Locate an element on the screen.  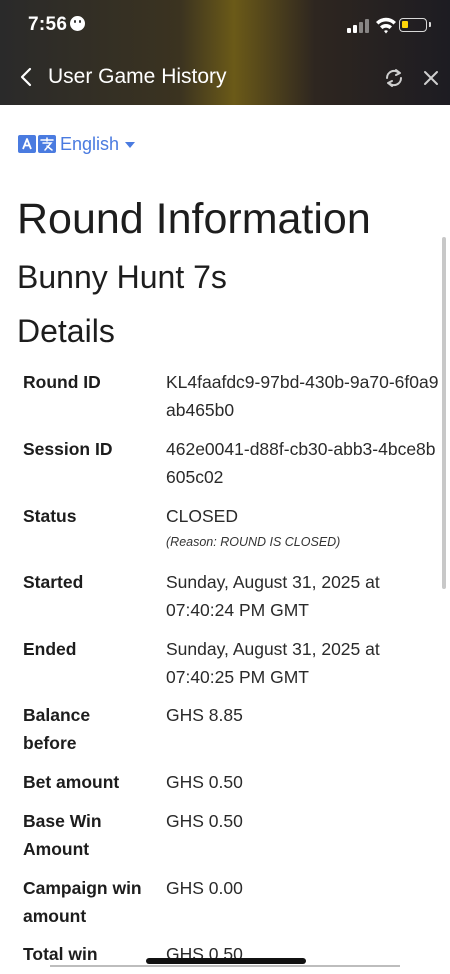
language-label: English is located at coordinates (90, 143).